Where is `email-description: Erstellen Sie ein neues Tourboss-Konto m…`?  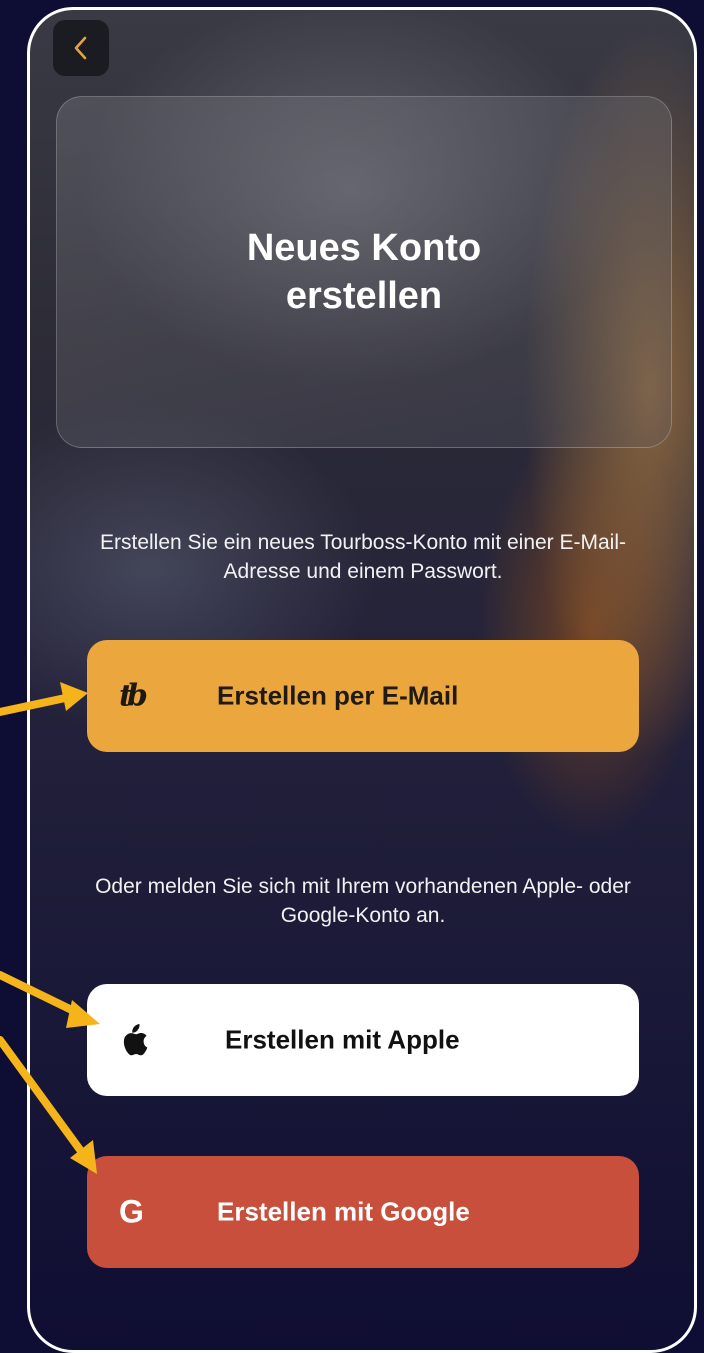 email-description: Erstellen Sie ein neues Tourboss-Konto m… is located at coordinates (363, 557).